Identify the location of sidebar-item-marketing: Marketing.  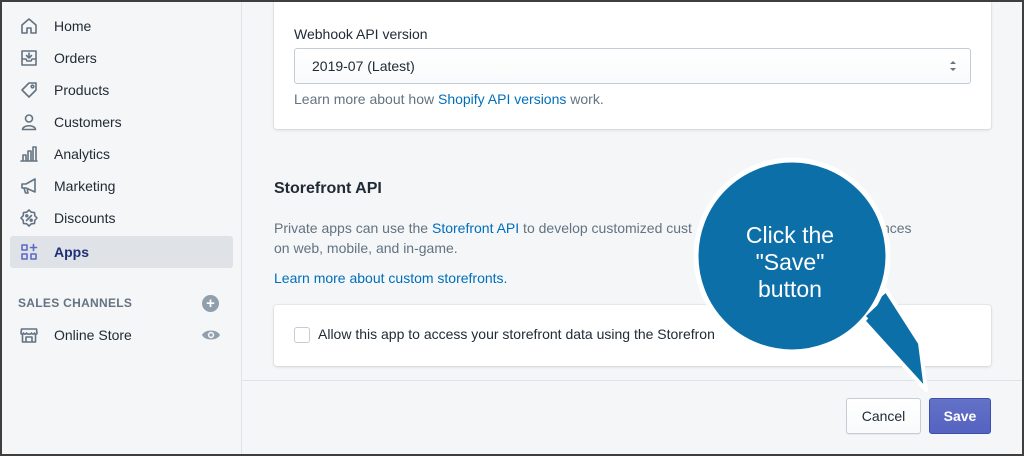
(121, 186).